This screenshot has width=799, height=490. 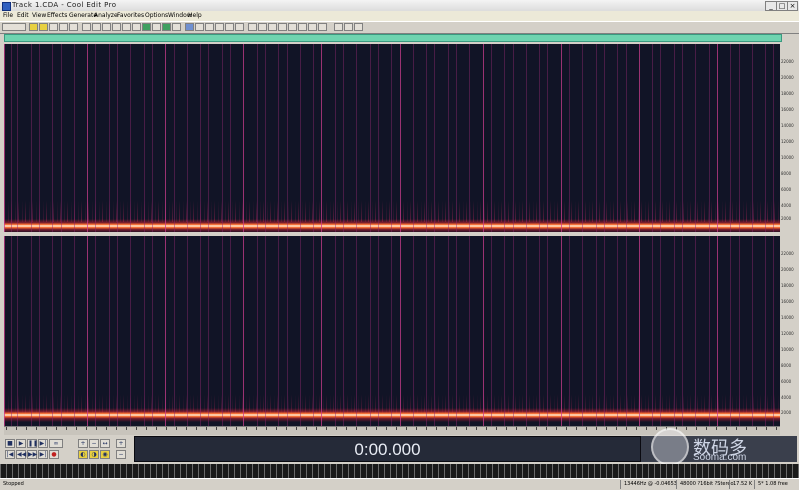 I want to click on redo-button, so click(x=96, y=27).